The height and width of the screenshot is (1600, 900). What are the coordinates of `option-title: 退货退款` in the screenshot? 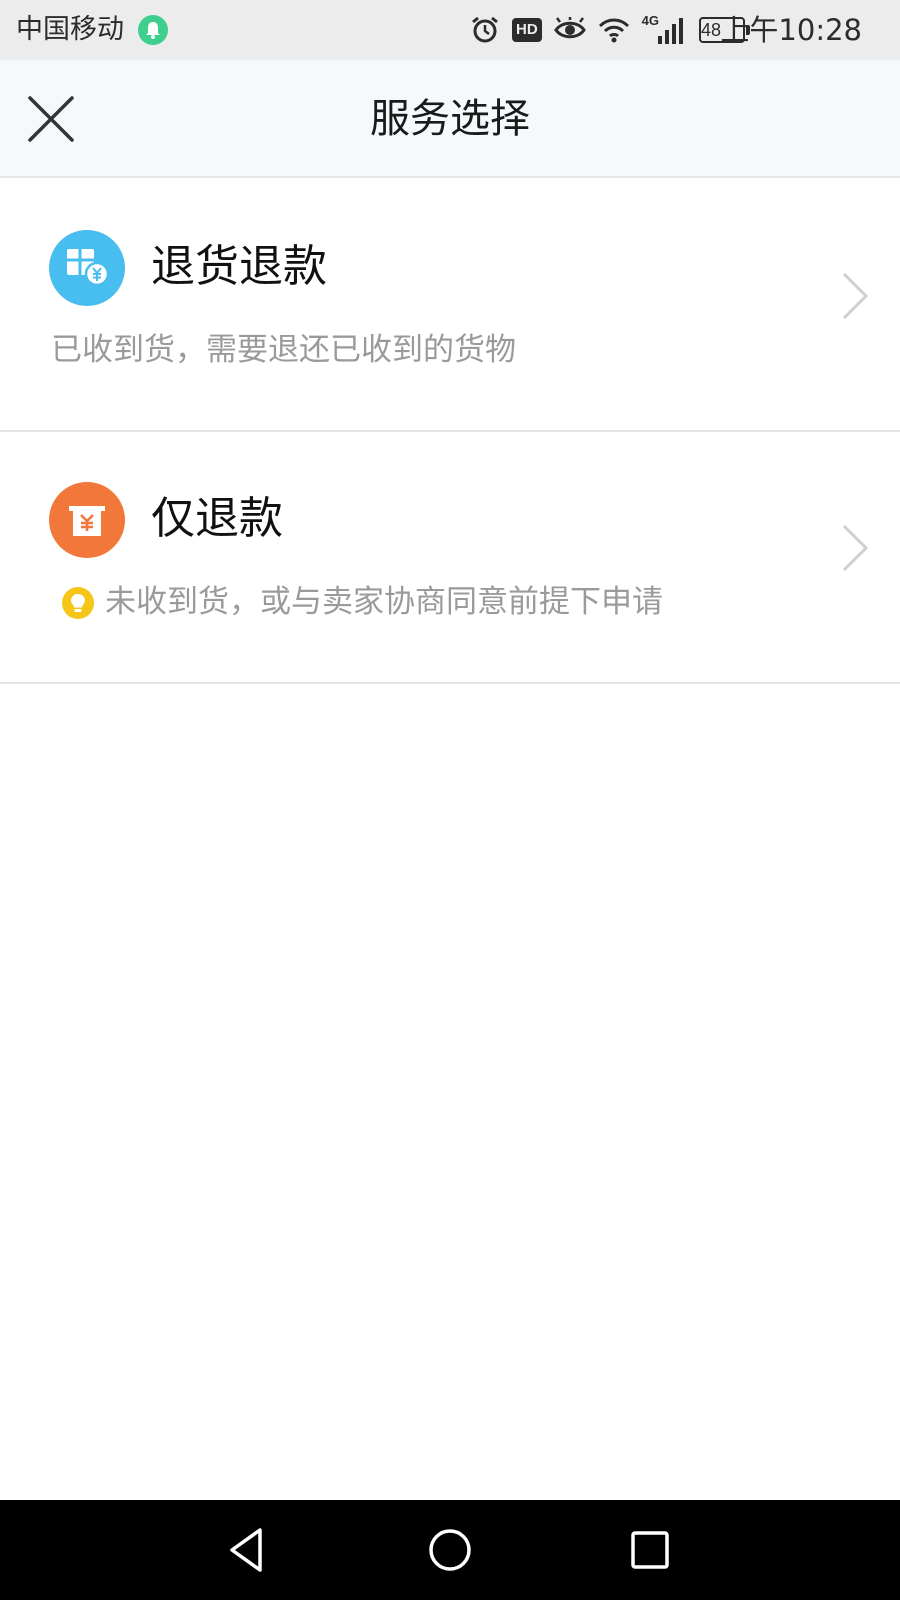 It's located at (239, 266).